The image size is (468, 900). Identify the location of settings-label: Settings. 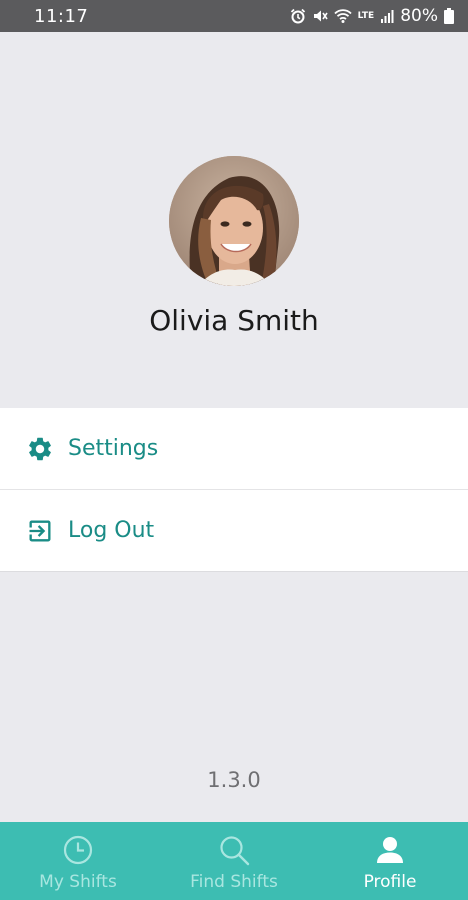
(113, 448).